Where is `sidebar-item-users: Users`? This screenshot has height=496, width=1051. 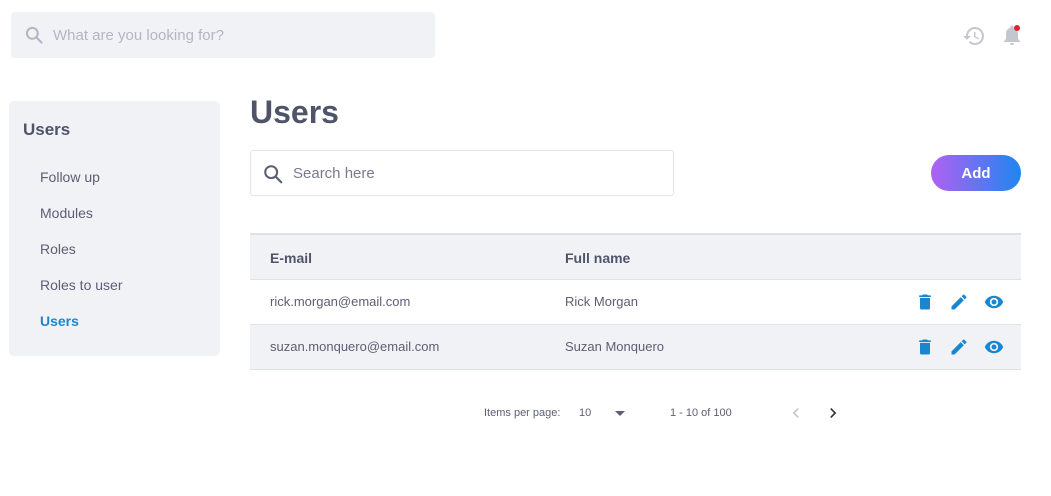 sidebar-item-users: Users is located at coordinates (81, 330).